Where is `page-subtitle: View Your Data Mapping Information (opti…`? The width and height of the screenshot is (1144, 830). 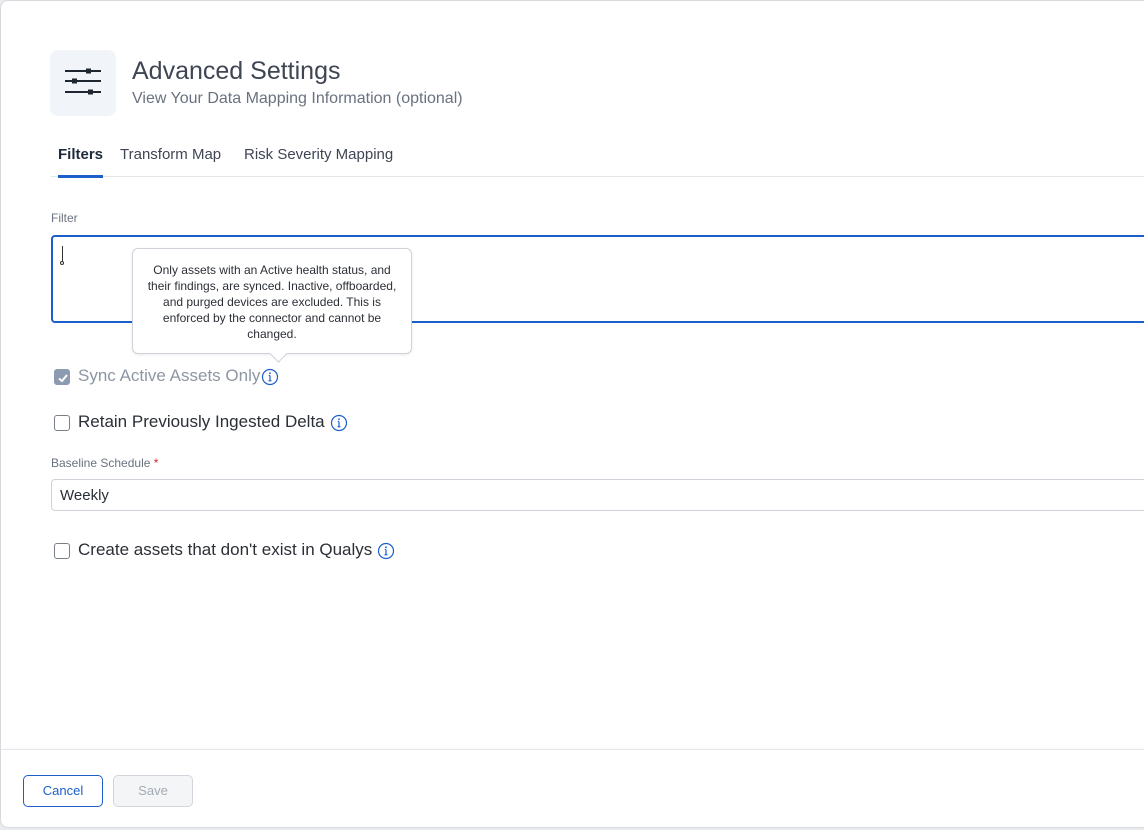 page-subtitle: View Your Data Mapping Information (opti… is located at coordinates (297, 98).